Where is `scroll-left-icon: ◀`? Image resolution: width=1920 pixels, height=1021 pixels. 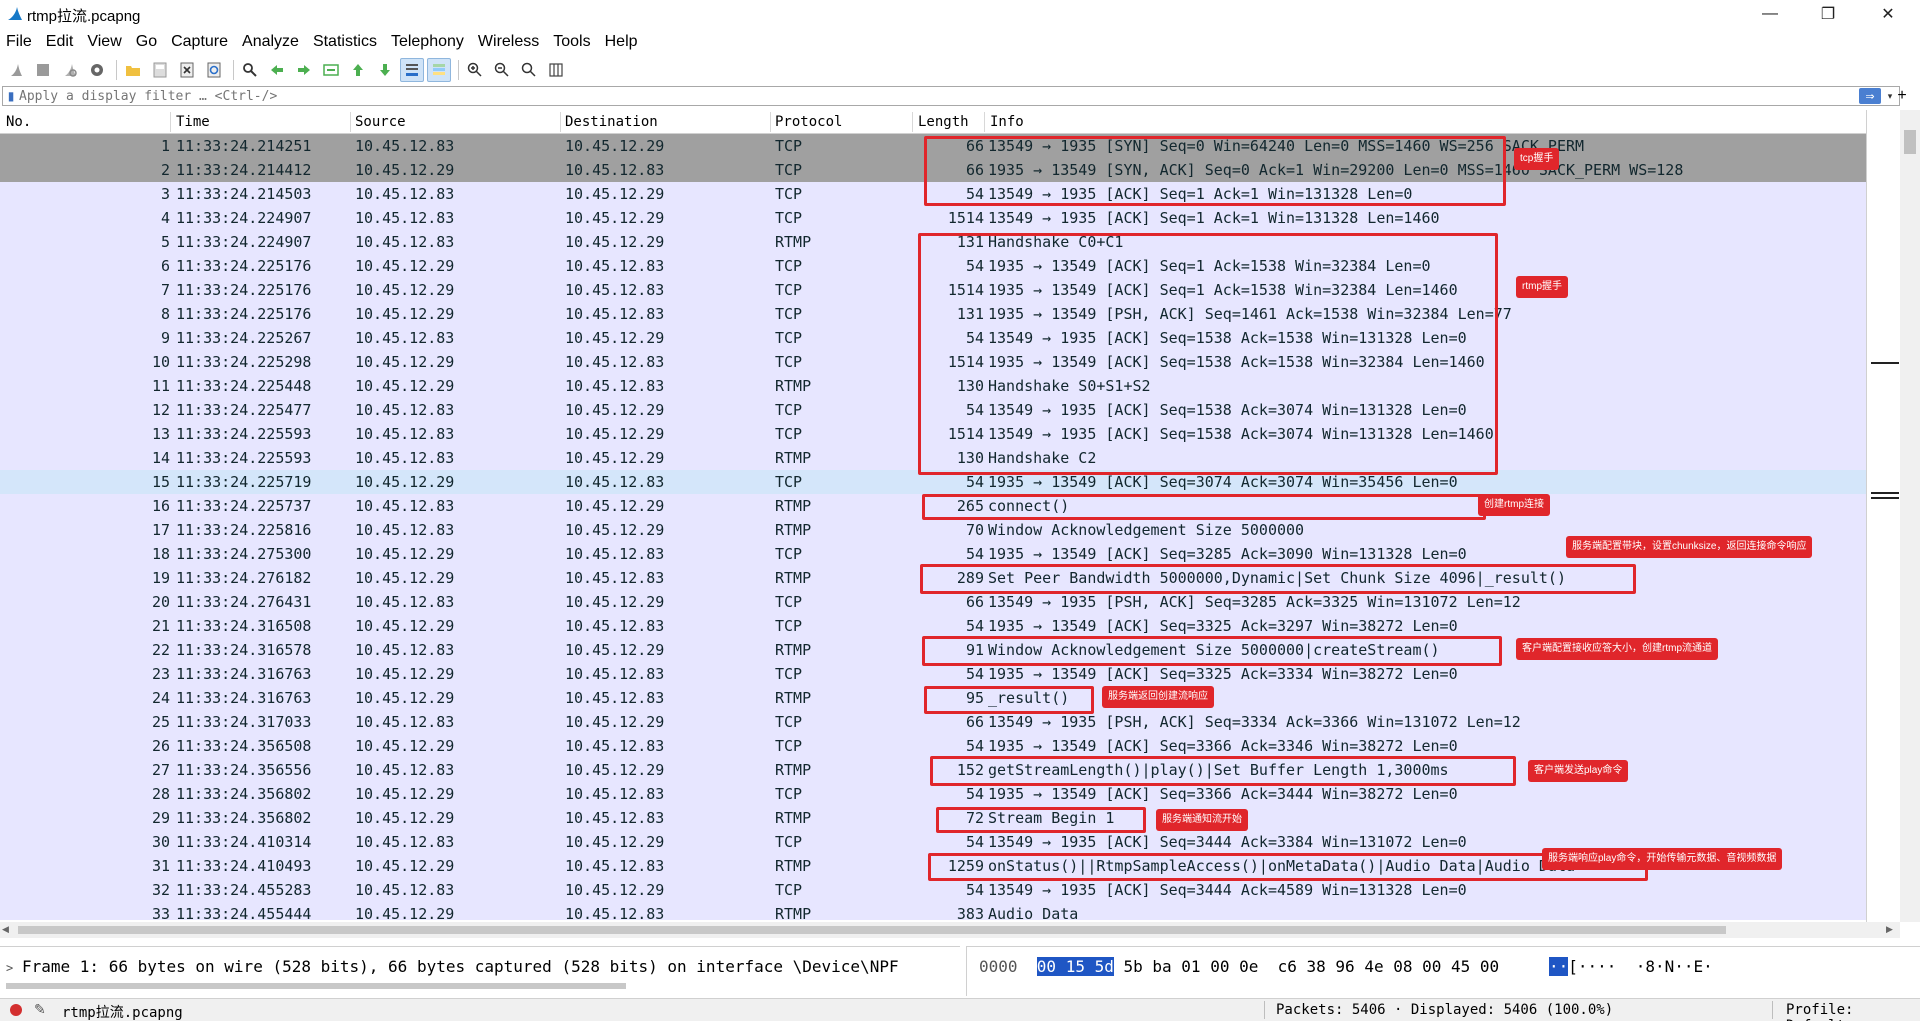
scroll-left-icon: ◀ is located at coordinates (5, 929).